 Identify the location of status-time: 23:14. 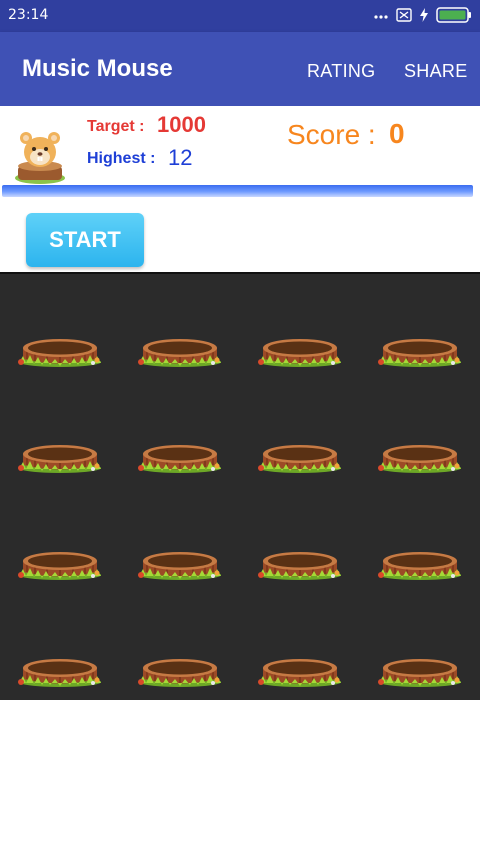
(28, 15).